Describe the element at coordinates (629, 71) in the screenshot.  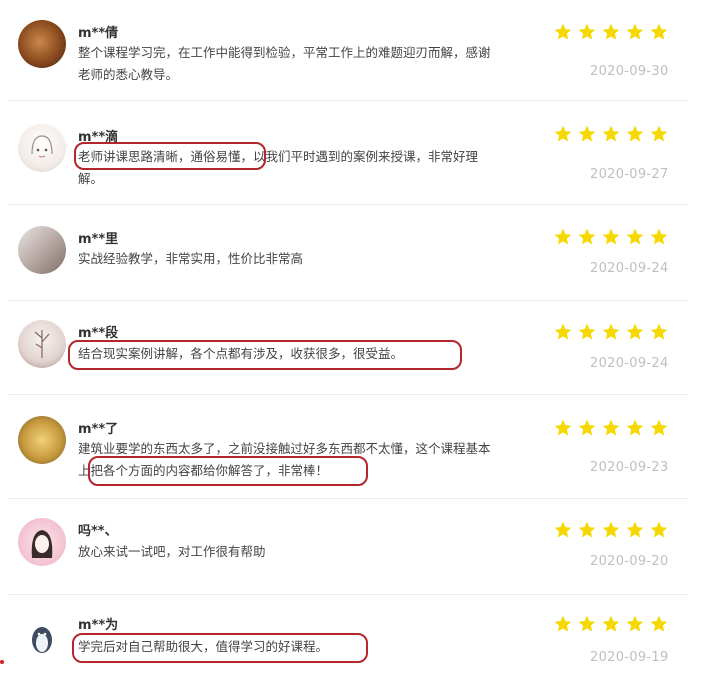
I see `review-date: 2020-09-30` at that location.